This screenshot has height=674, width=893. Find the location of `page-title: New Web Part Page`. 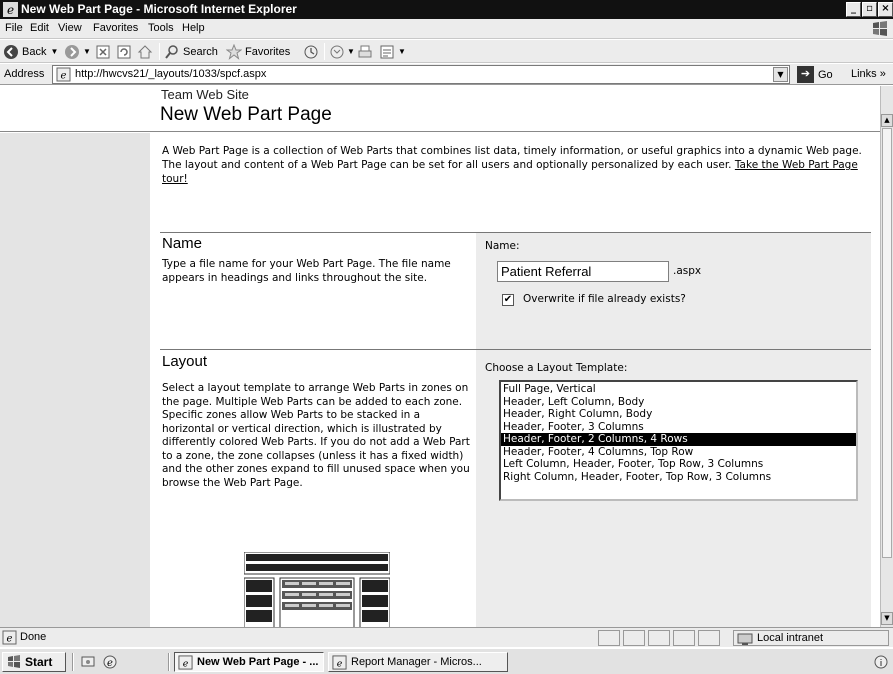

page-title: New Web Part Page is located at coordinates (246, 114).